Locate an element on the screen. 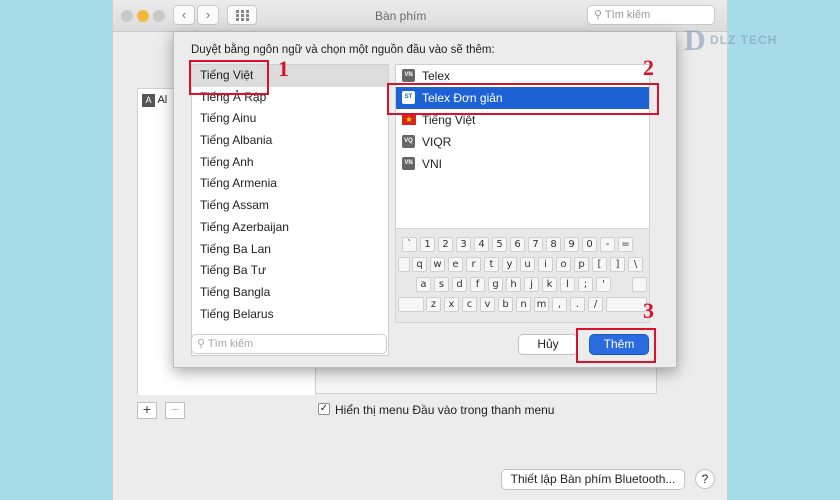 The height and width of the screenshot is (500, 840). input-source-label: VIQR is located at coordinates (437, 142).